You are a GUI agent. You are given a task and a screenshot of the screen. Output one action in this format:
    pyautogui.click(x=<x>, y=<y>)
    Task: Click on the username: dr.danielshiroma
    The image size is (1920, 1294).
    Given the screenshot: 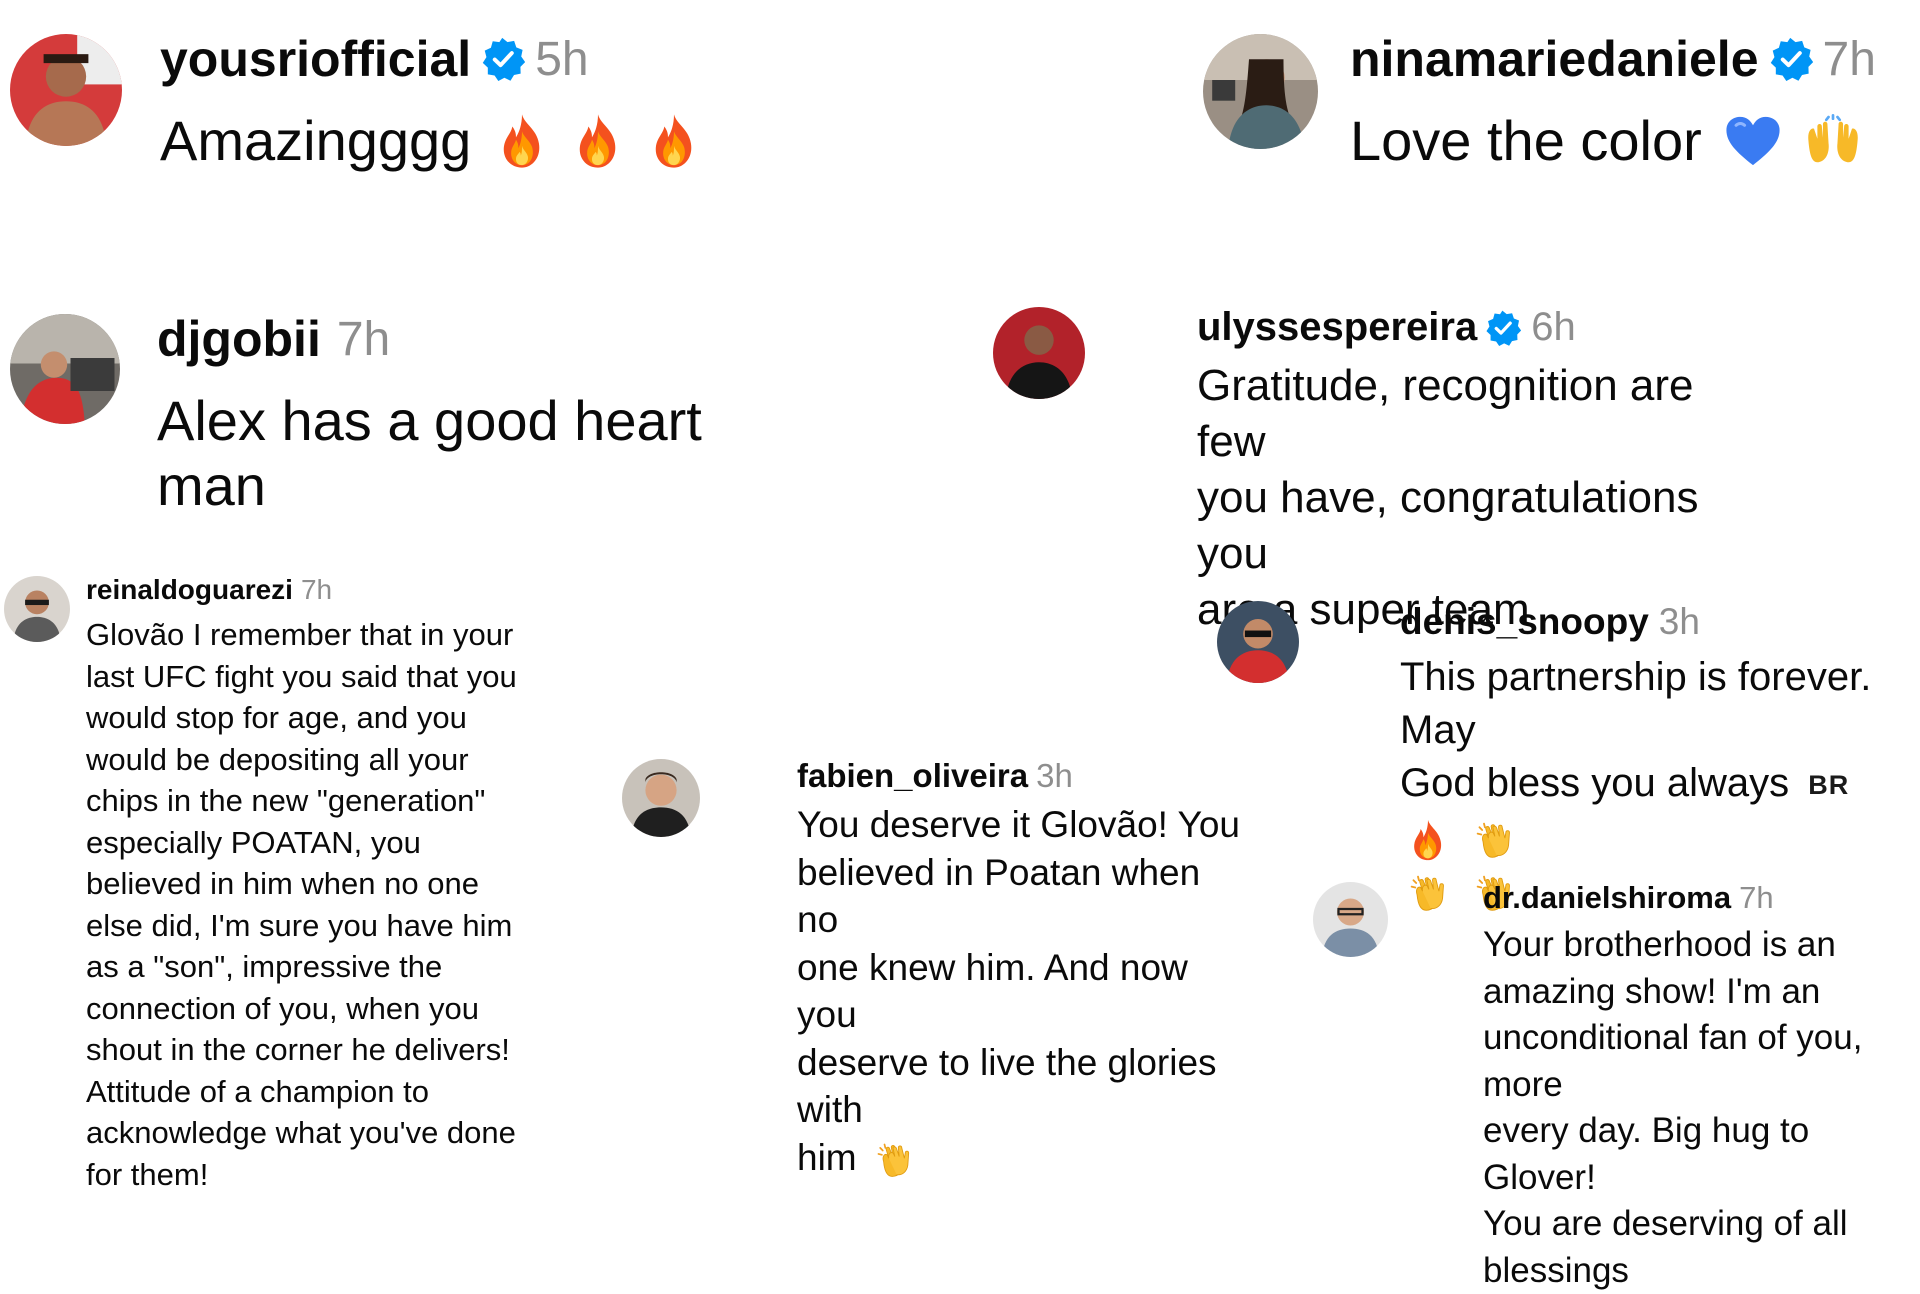 What is the action you would take?
    pyautogui.click(x=1607, y=898)
    